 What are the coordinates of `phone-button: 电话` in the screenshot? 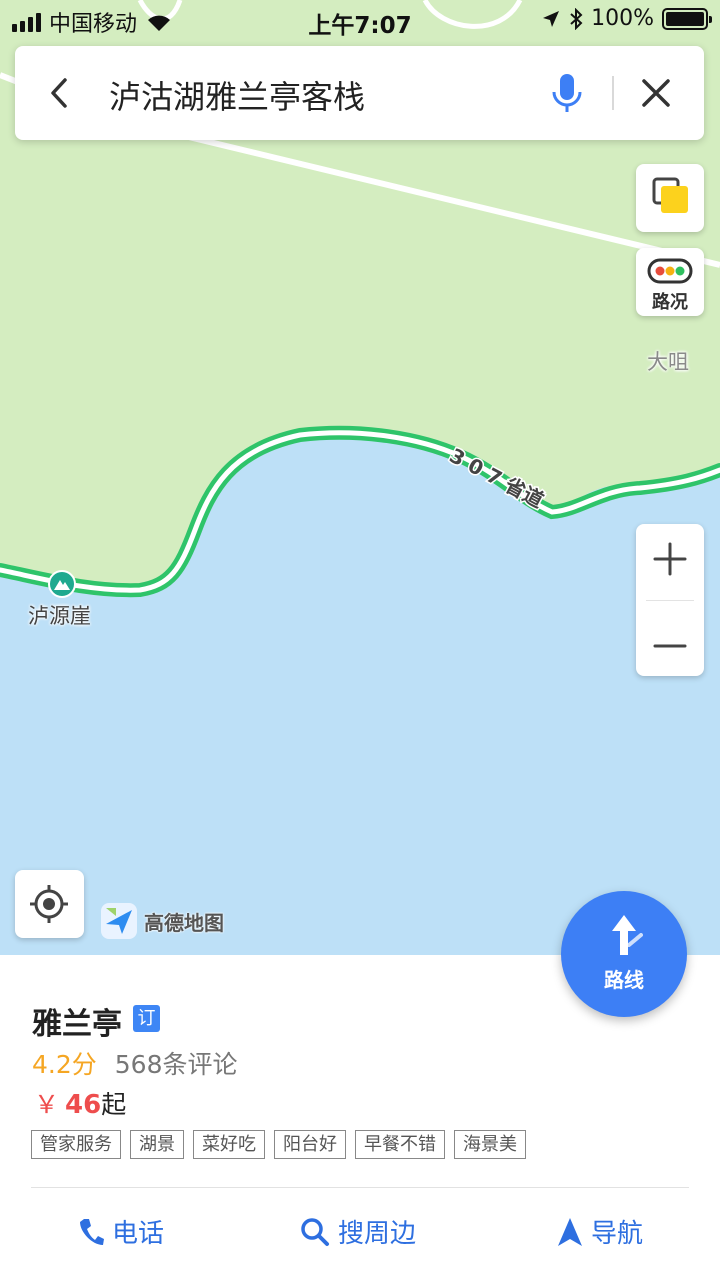 It's located at (121, 1231).